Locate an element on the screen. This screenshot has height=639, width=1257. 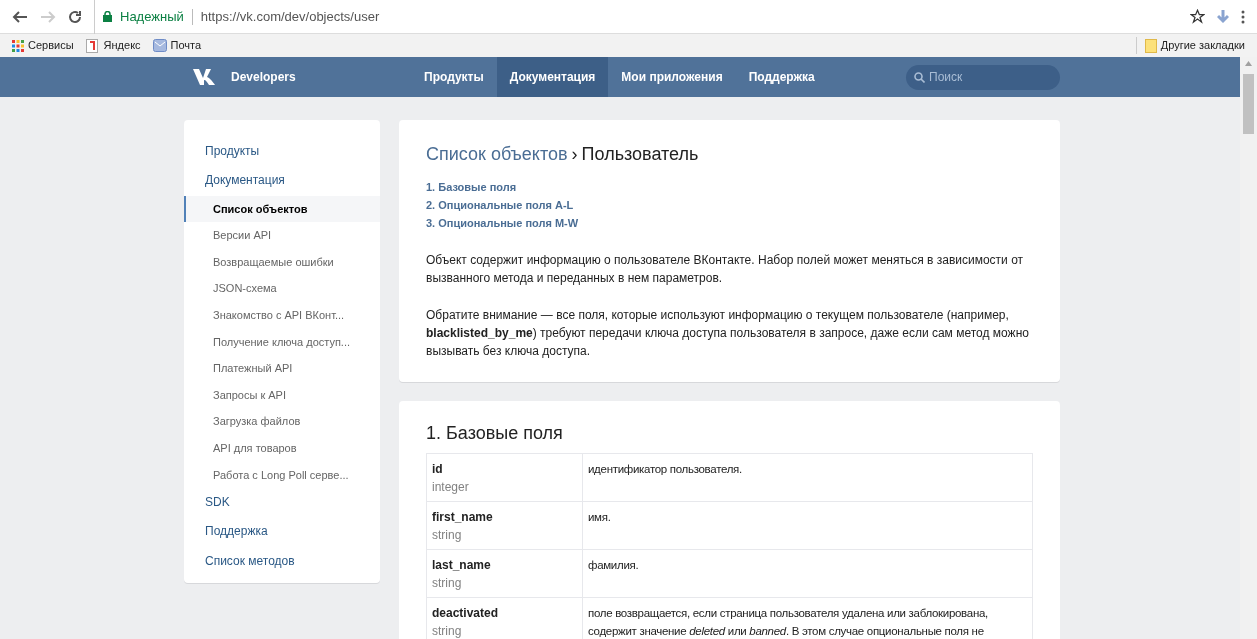
search-field: Поиск is located at coordinates (983, 77).